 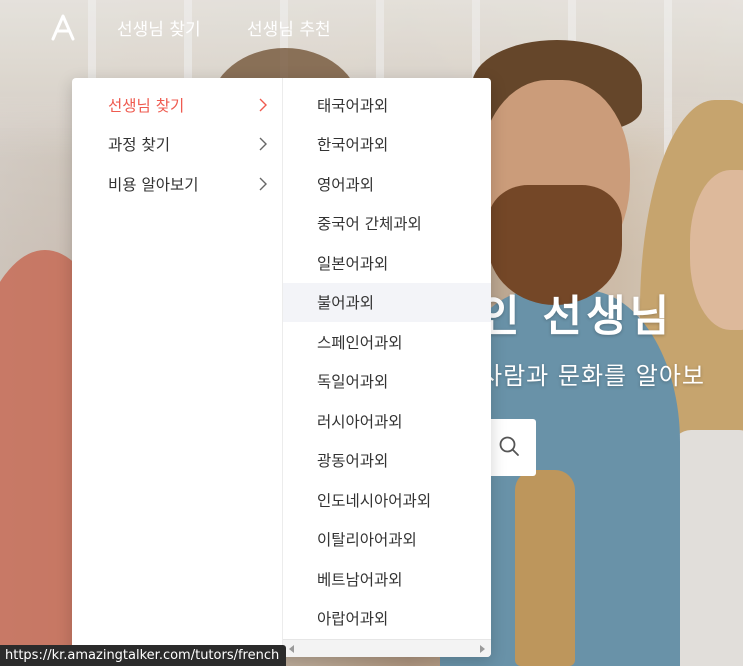 What do you see at coordinates (292, 649) in the screenshot?
I see `scroll-left-arrow-icon` at bounding box center [292, 649].